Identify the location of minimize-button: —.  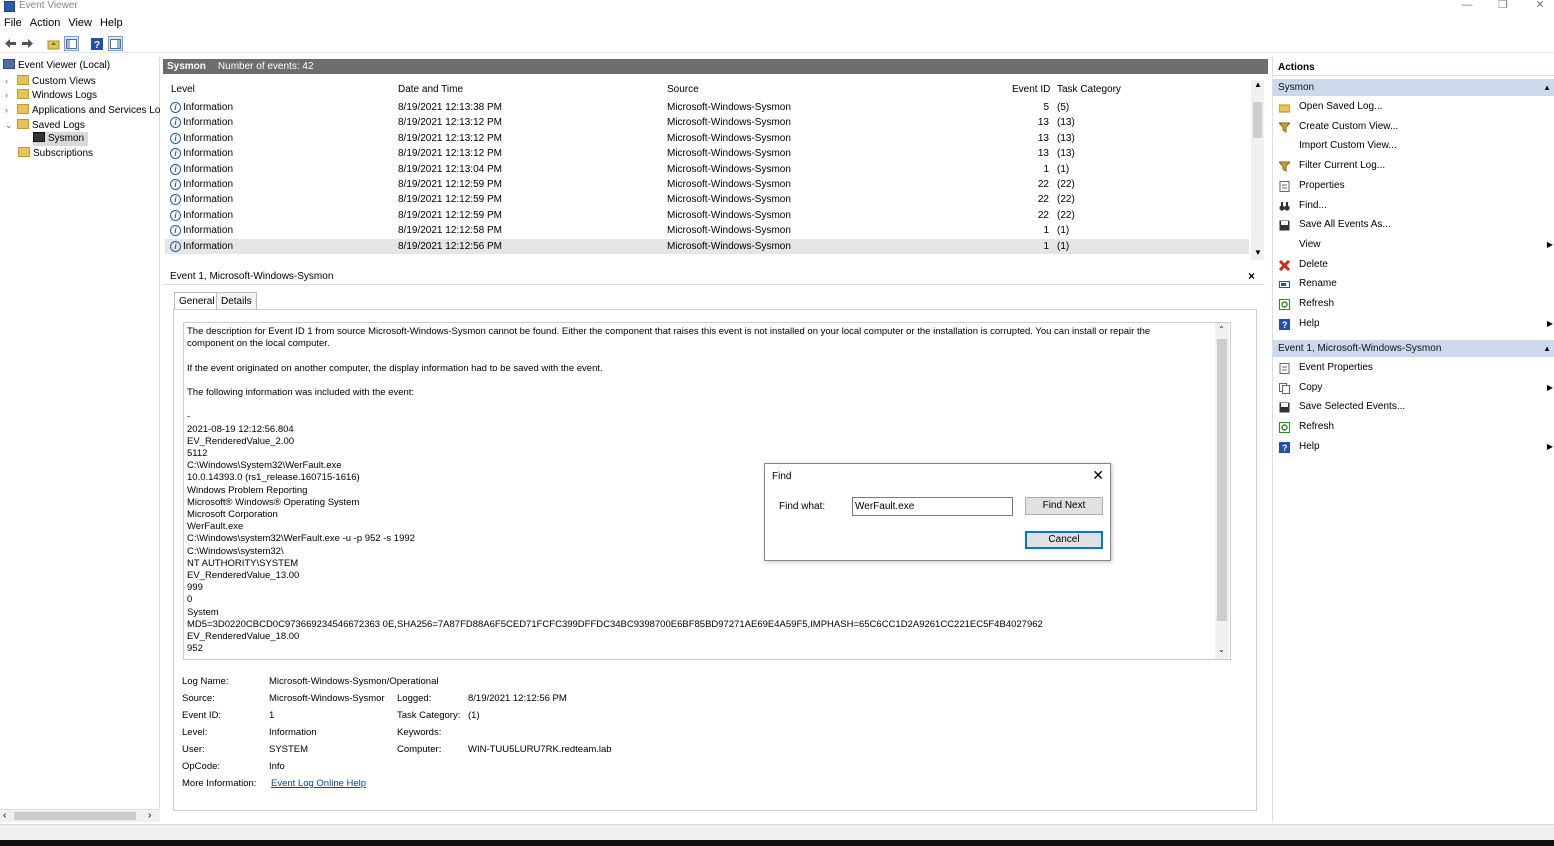
(1467, 6).